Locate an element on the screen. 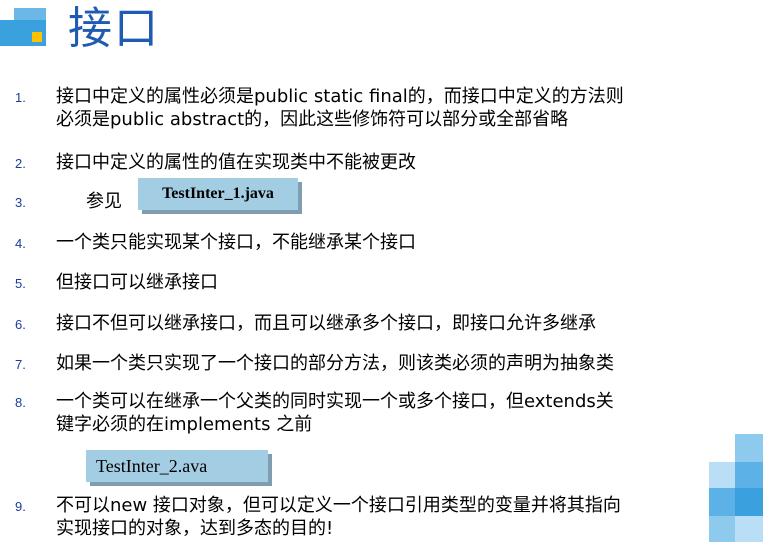 This screenshot has width=763, height=542. item-text-line: 实现接口的对象，达到多态的目的! is located at coordinates (195, 528).